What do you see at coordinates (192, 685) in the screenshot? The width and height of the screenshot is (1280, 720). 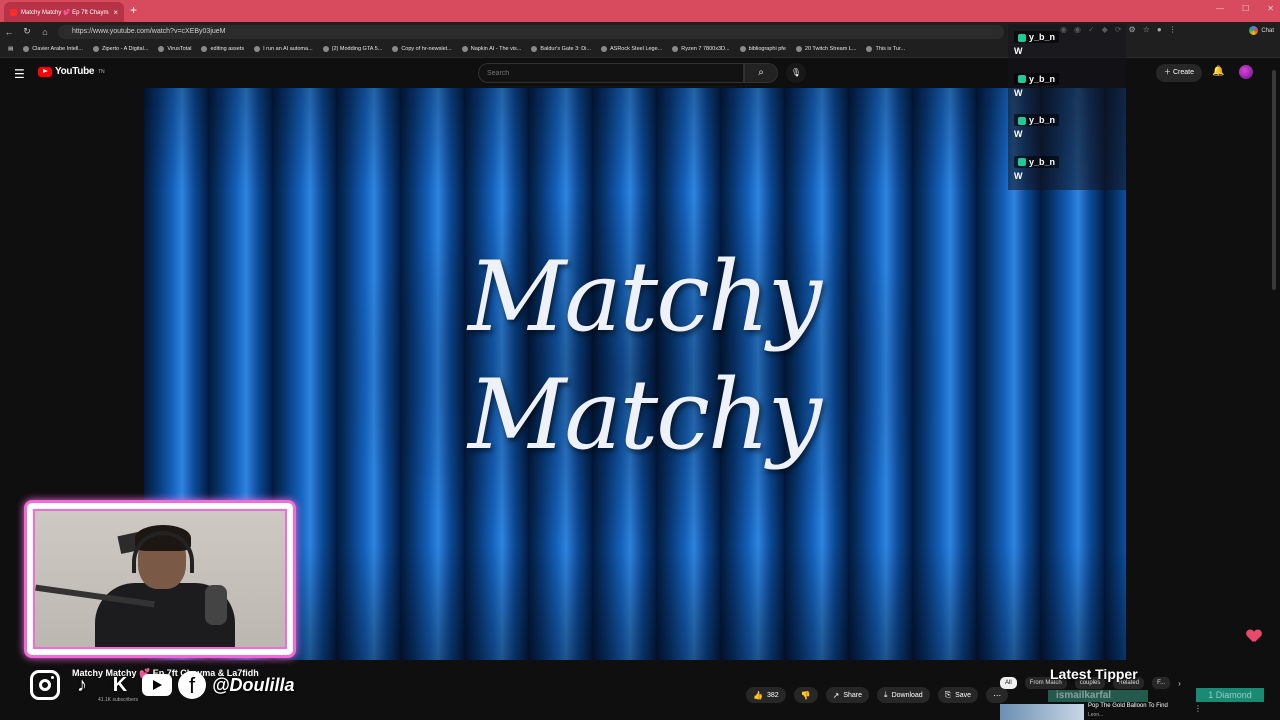 I see `facebook-icon: f` at bounding box center [192, 685].